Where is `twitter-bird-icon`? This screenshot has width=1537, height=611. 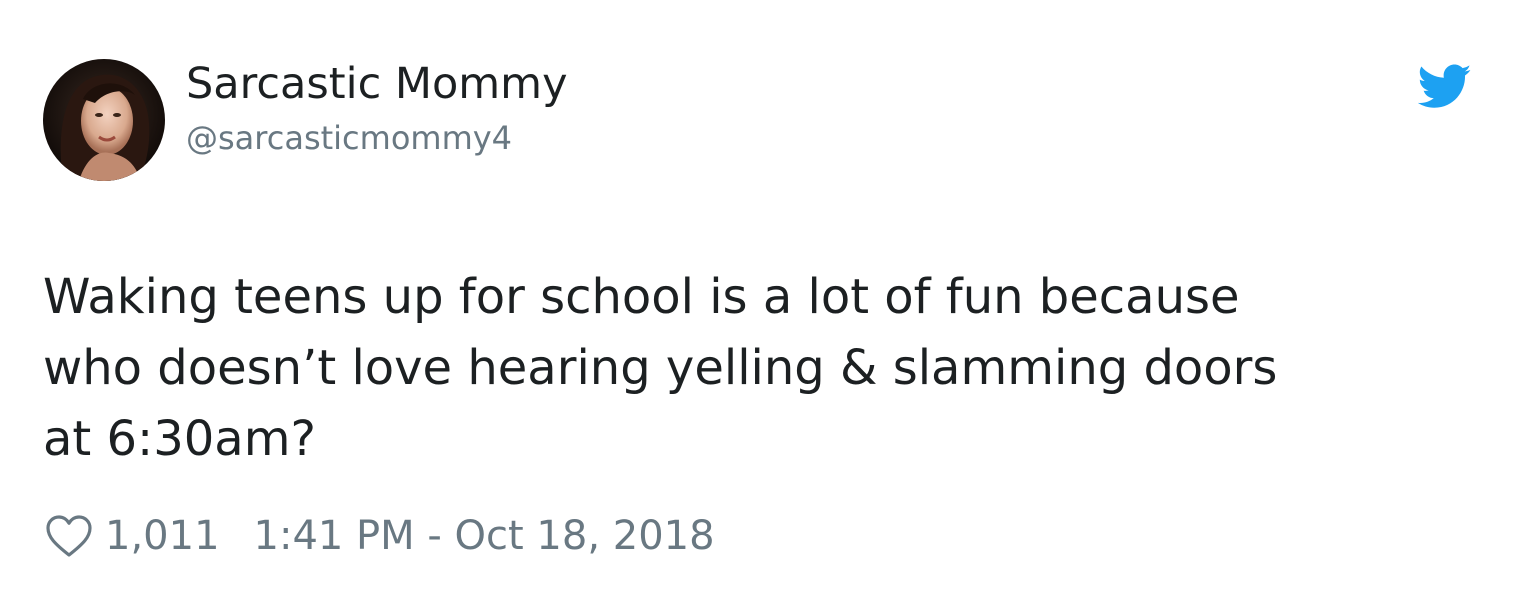
twitter-bird-icon is located at coordinates (1445, 87).